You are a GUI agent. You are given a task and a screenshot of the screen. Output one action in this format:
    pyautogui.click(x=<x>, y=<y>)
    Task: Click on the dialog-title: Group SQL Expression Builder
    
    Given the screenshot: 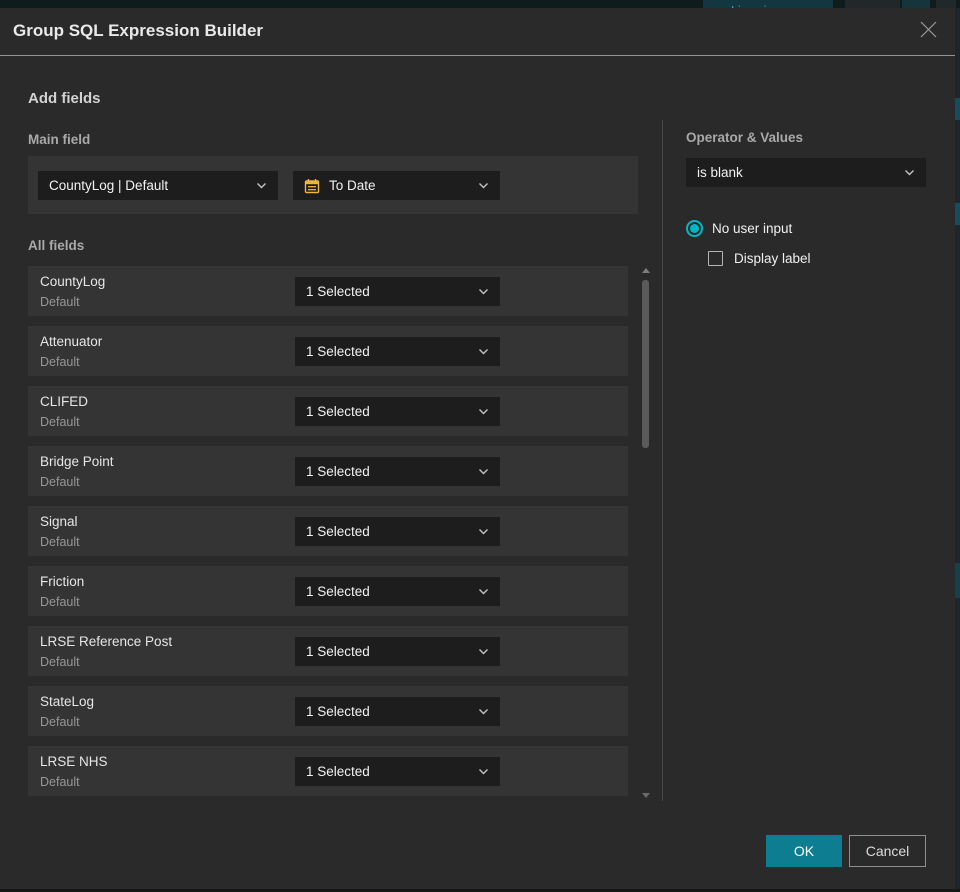 What is the action you would take?
    pyautogui.click(x=138, y=30)
    